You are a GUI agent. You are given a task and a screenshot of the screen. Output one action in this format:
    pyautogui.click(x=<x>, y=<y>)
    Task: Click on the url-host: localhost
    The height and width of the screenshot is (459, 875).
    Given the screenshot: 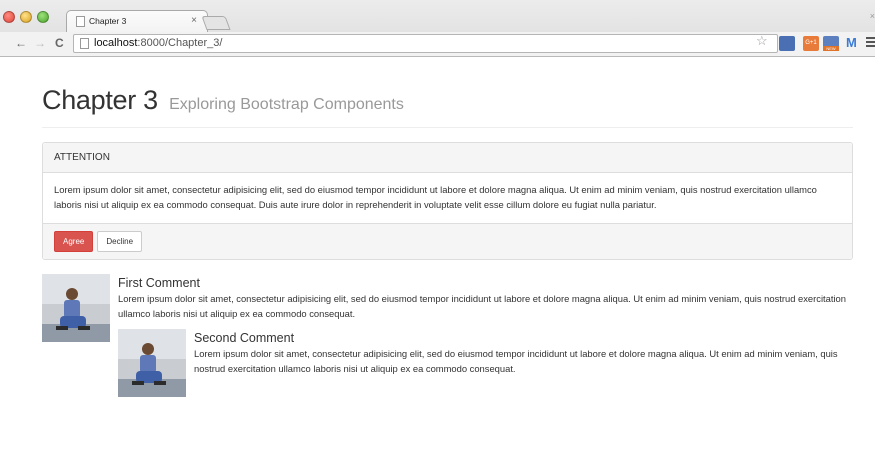 What is the action you would take?
    pyautogui.click(x=116, y=43)
    